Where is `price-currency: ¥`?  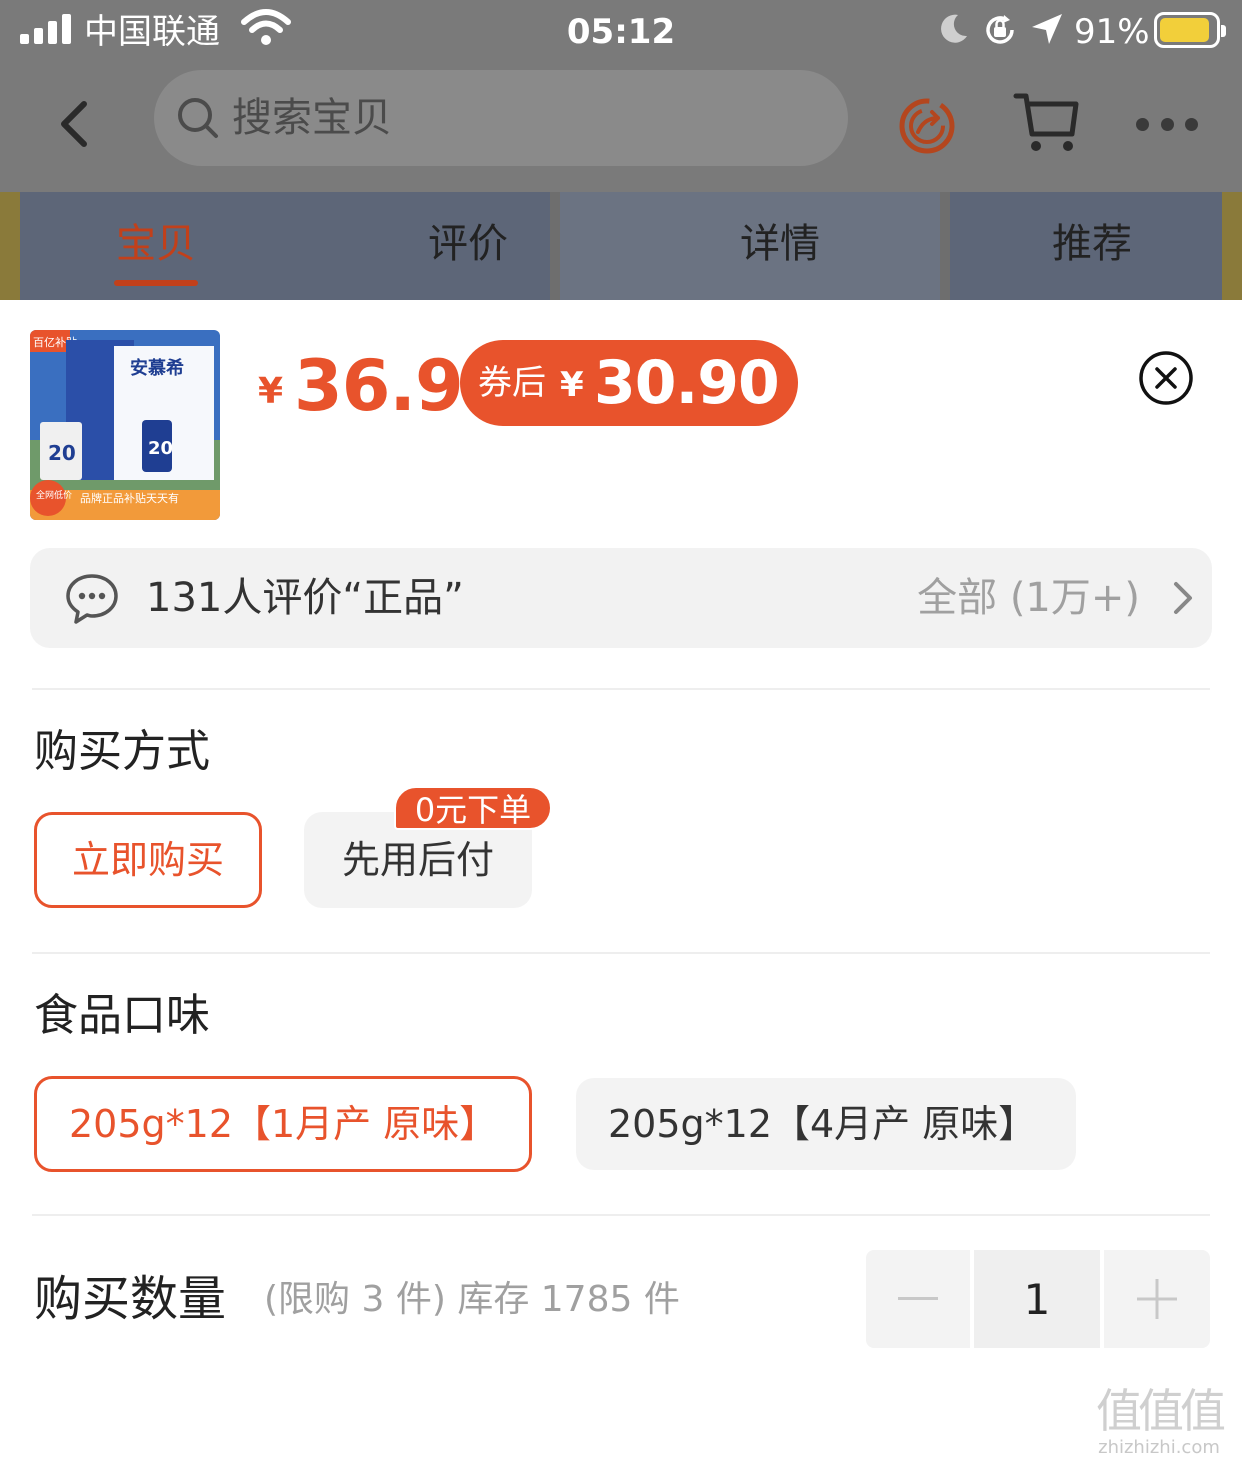 price-currency: ¥ is located at coordinates (271, 391).